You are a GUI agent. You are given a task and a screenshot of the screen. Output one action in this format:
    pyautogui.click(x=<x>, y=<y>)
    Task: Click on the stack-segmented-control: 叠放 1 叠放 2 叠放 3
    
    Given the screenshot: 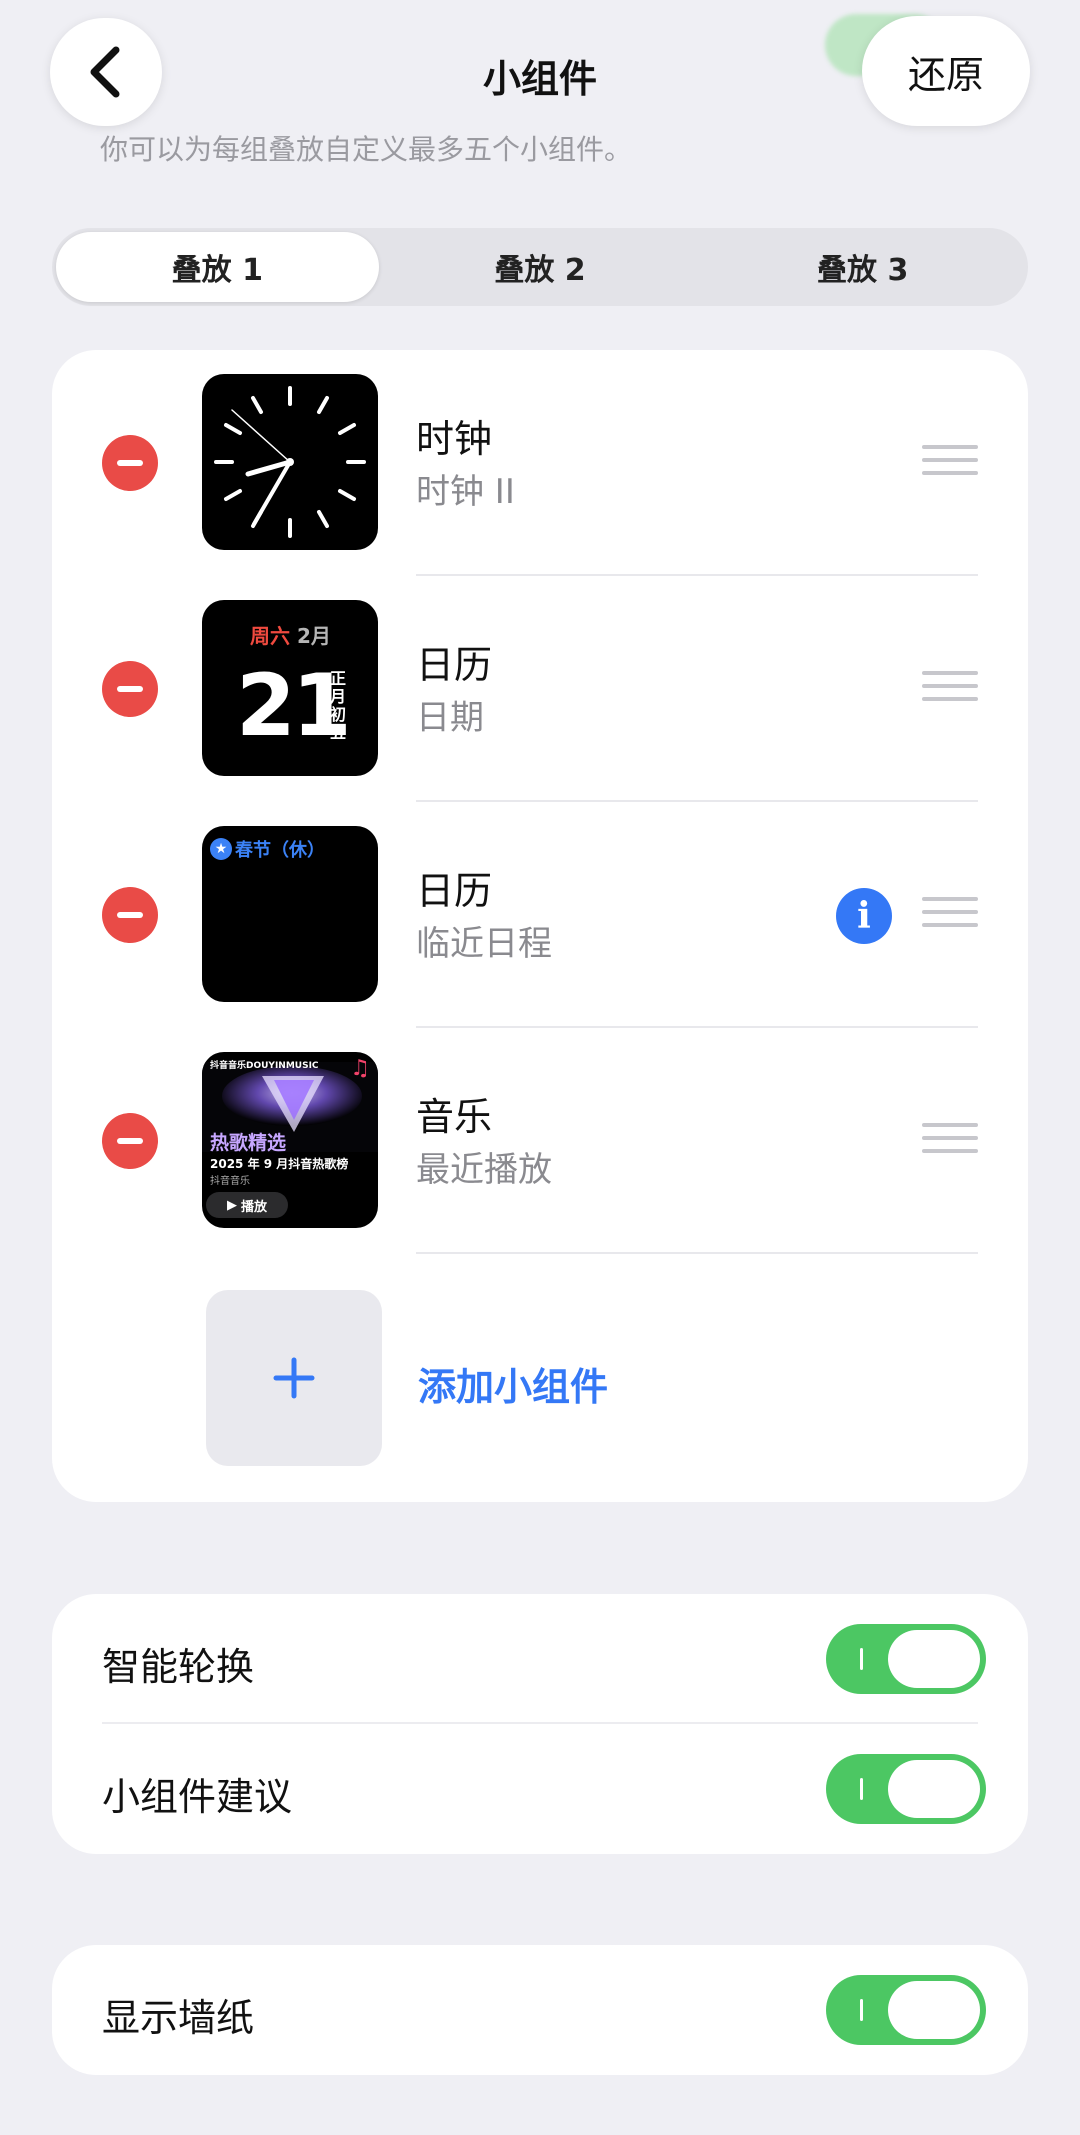 What is the action you would take?
    pyautogui.click(x=540, y=267)
    